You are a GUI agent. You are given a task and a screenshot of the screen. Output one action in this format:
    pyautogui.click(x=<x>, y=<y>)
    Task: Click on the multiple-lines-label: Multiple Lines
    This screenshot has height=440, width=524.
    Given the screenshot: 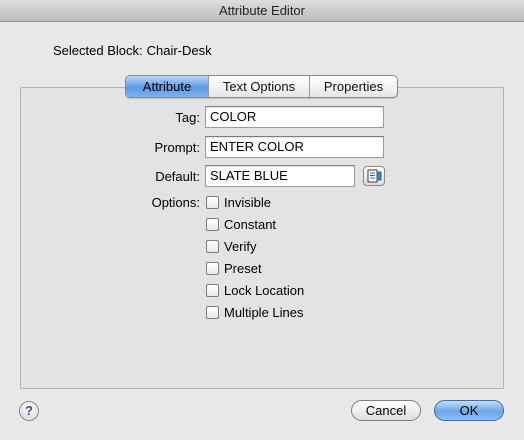 What is the action you would take?
    pyautogui.click(x=264, y=312)
    